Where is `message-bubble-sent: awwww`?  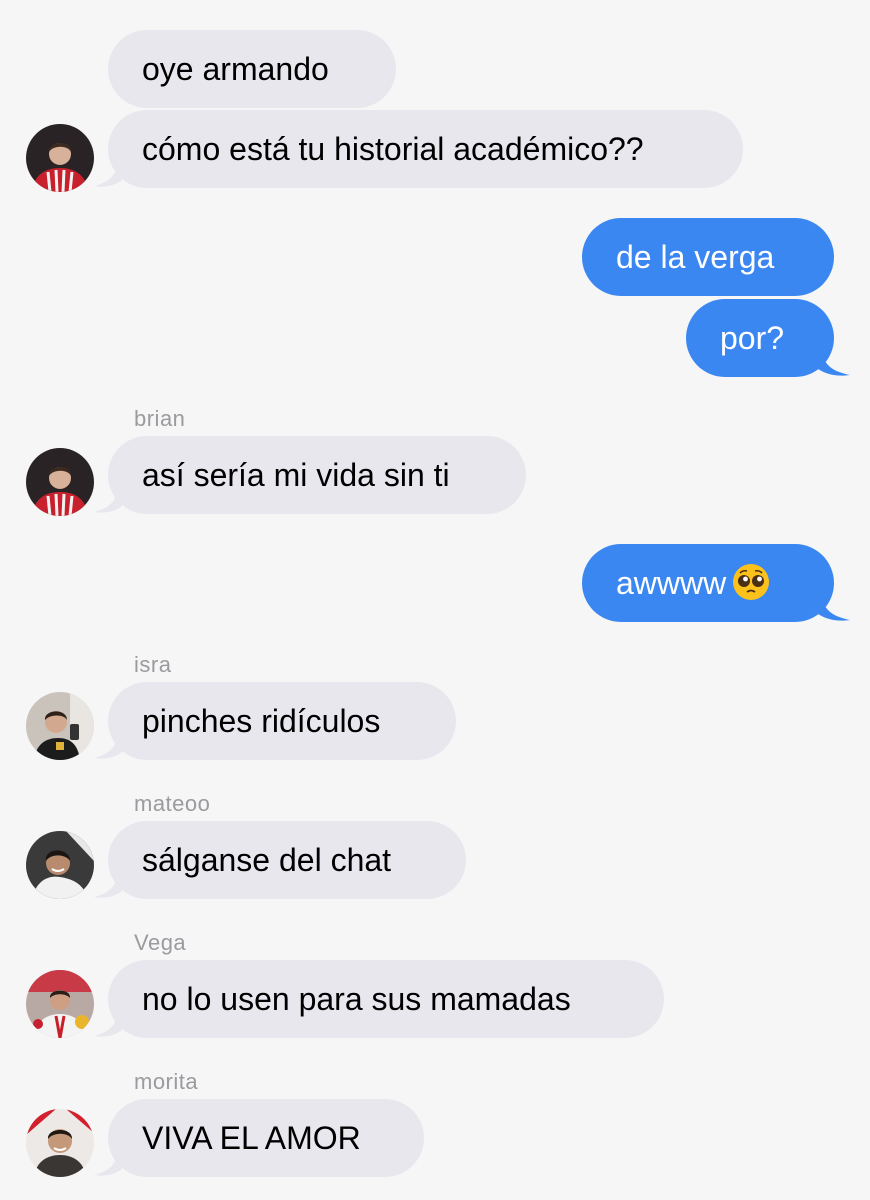 message-bubble-sent: awwww is located at coordinates (708, 583).